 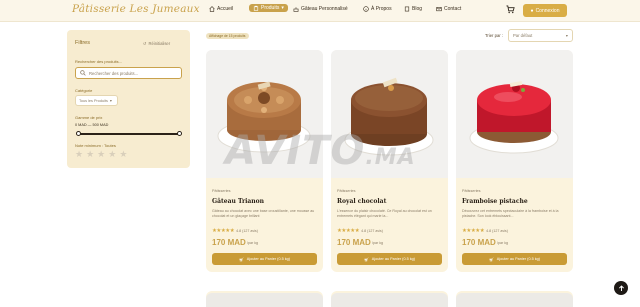 I want to click on reset-icon: ↺, so click(x=145, y=43).